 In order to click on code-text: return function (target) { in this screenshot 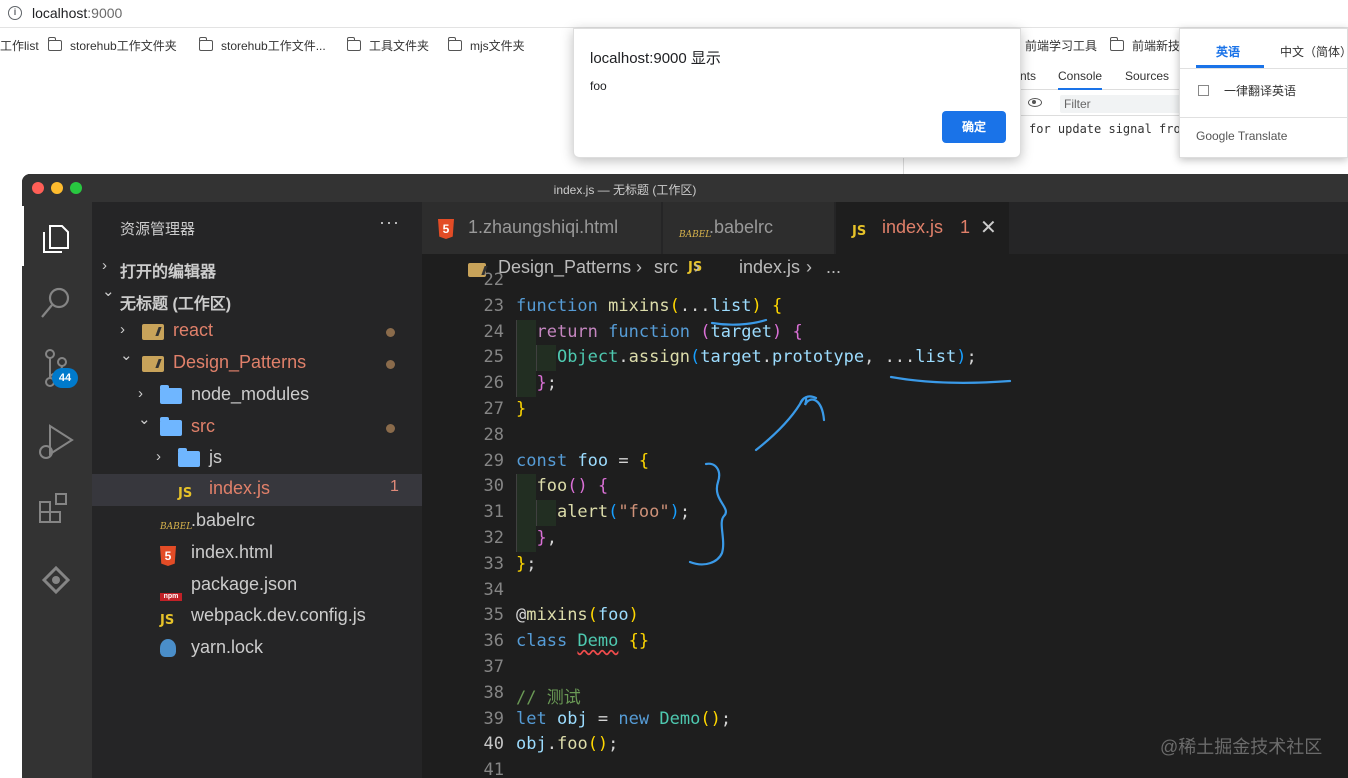, I will do `click(659, 332)`.